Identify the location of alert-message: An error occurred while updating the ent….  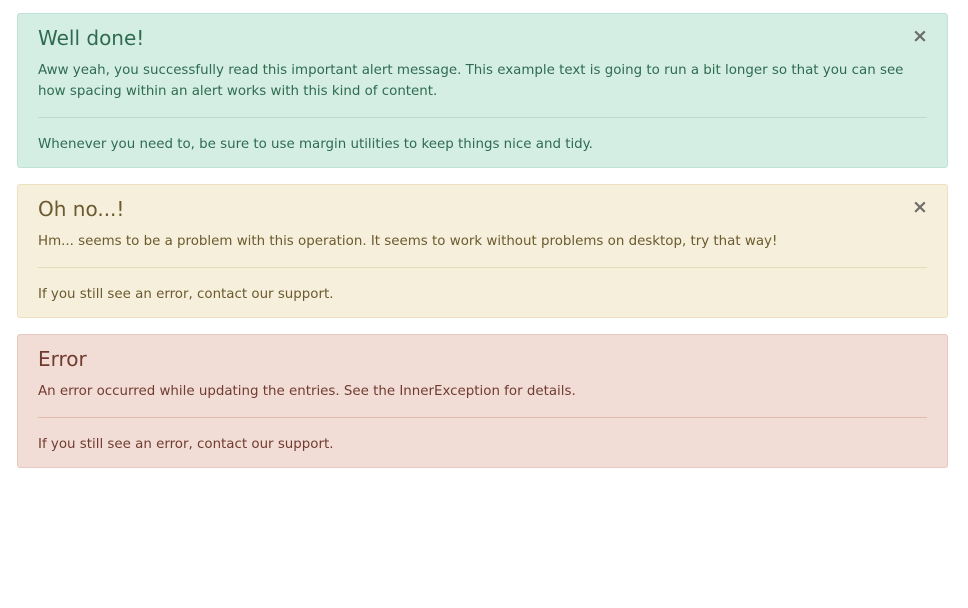
(307, 391).